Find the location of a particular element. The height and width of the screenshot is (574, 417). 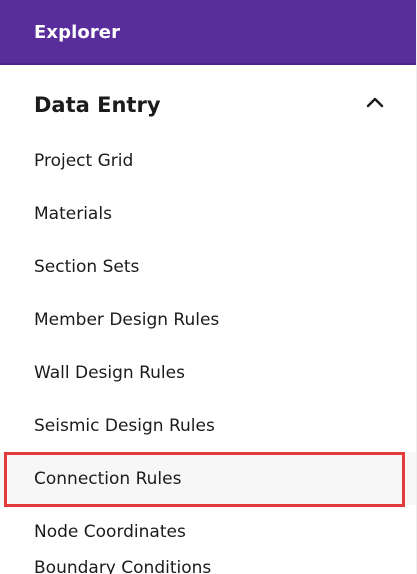

nav-item-section-sets: Section Sets is located at coordinates (208, 266).